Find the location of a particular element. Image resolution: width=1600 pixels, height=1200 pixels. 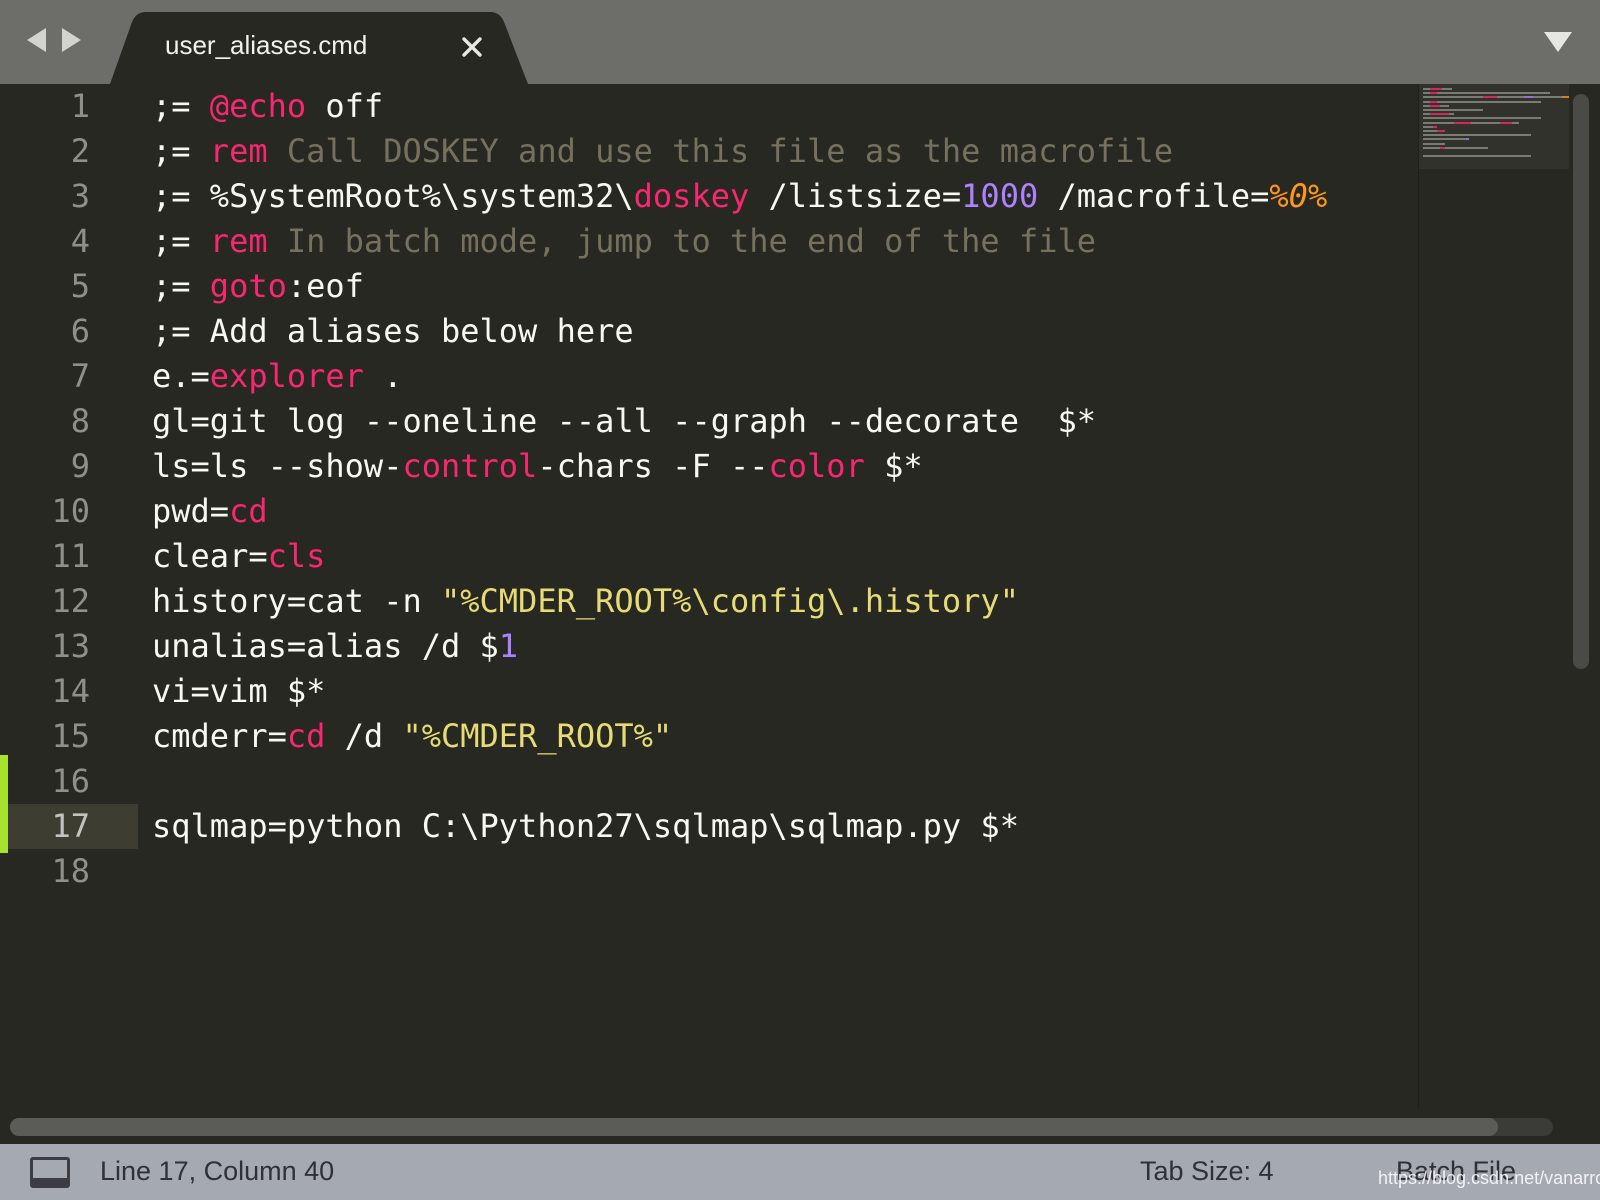

vertical-scrollbar is located at coordinates (1582, 601).